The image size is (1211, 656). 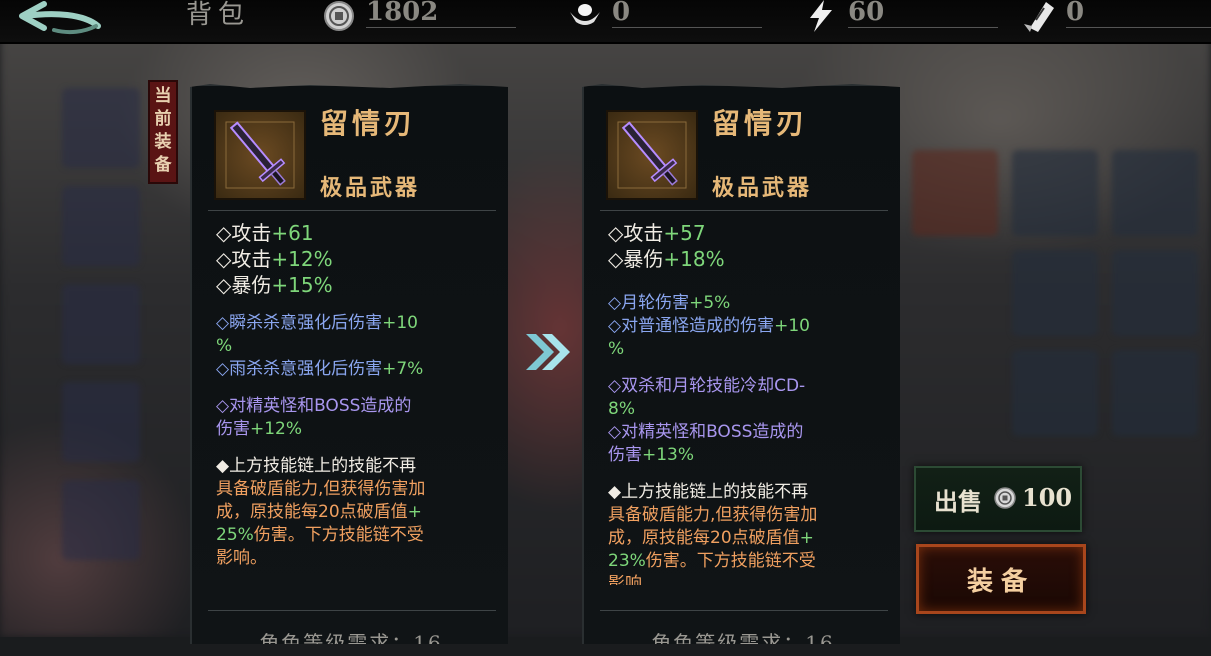 I want to click on tickets-value: 0, so click(x=1138, y=14).